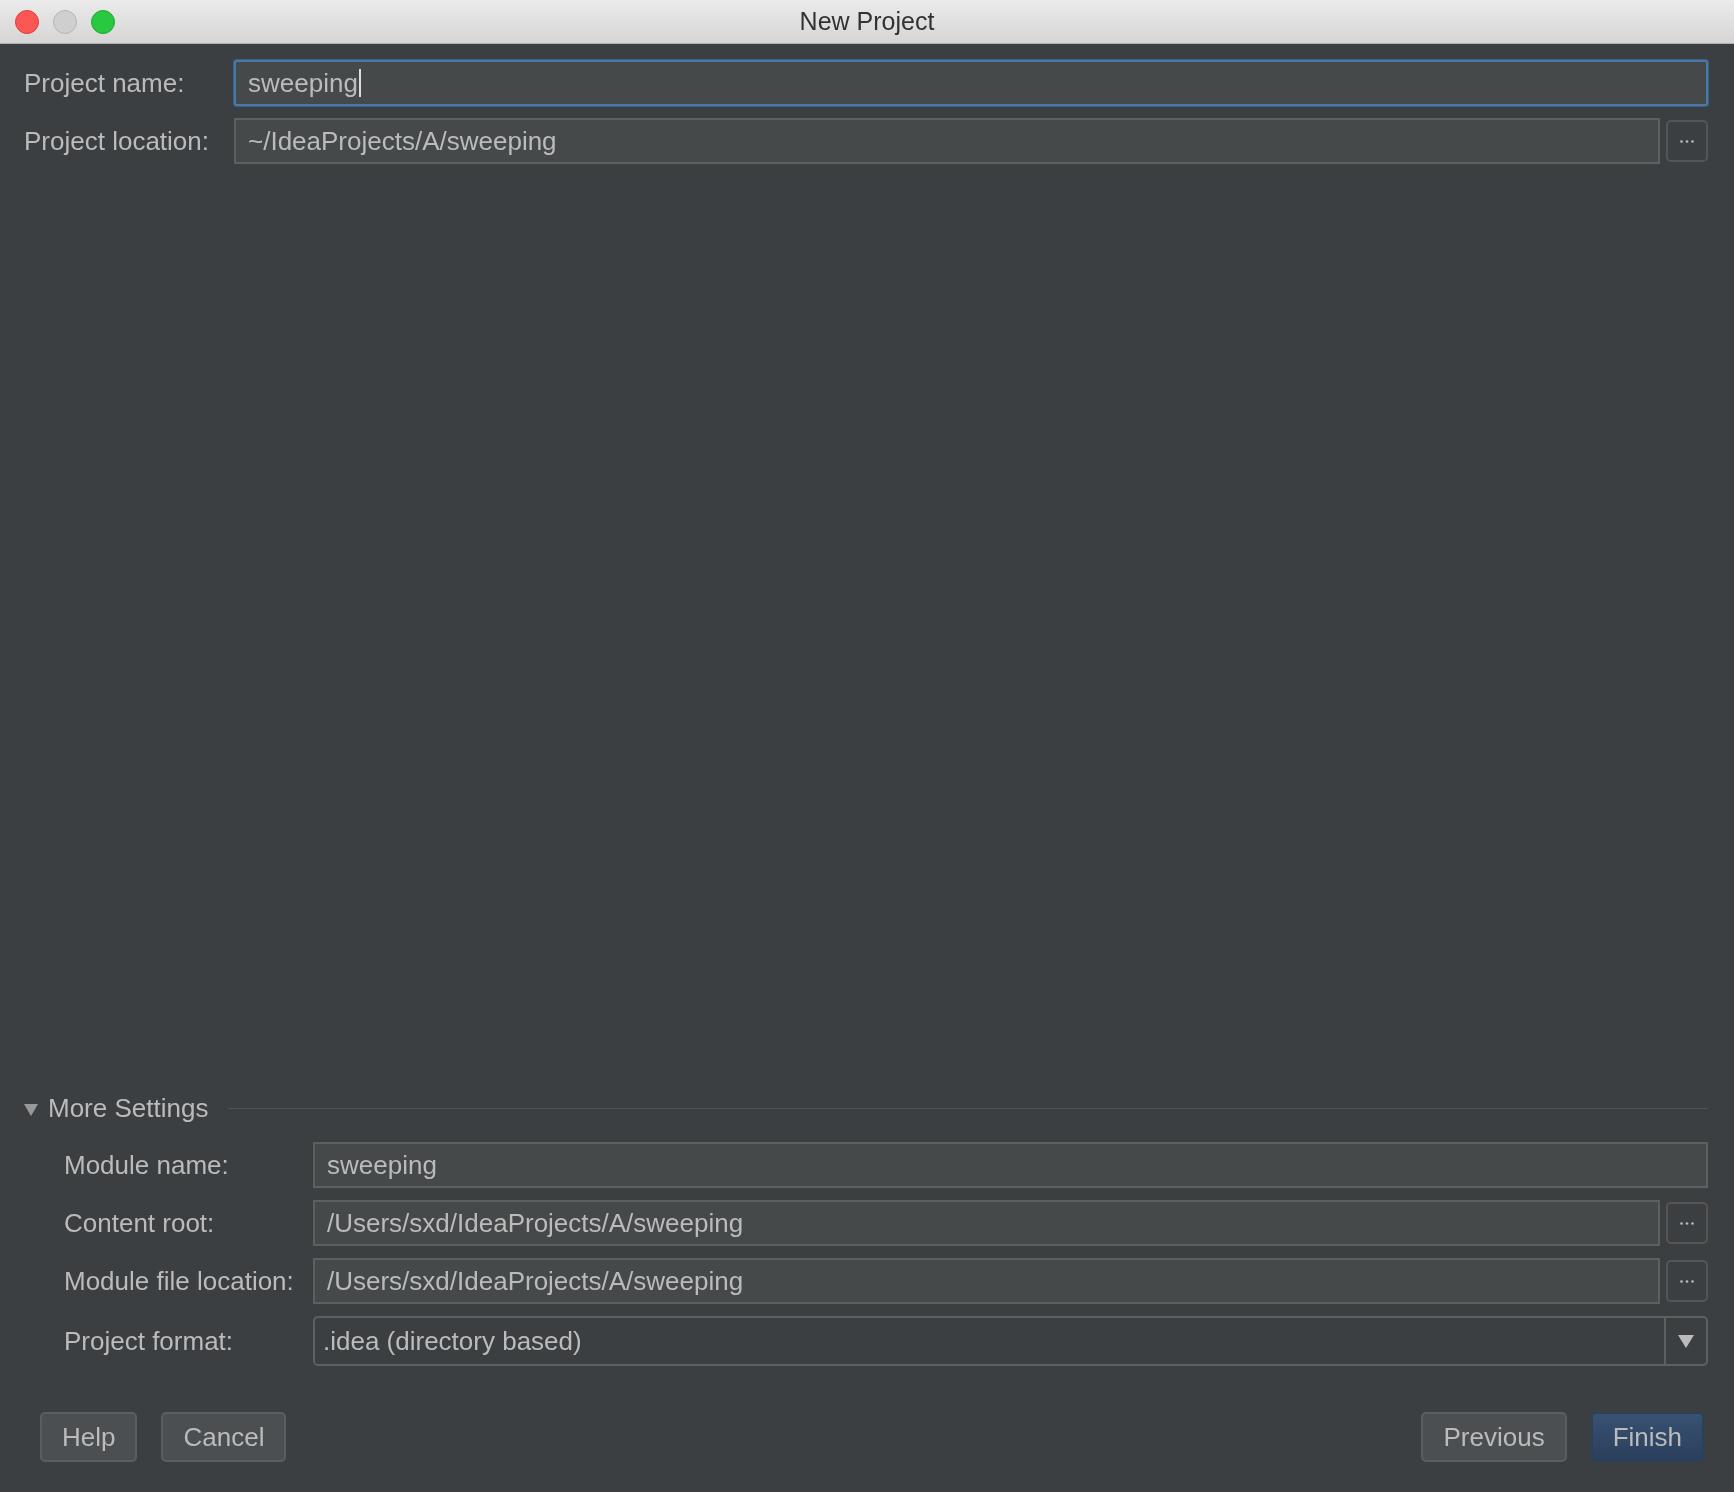  Describe the element at coordinates (947, 141) in the screenshot. I see `input-field: ~/IdeaProjects/A/sweeping` at that location.